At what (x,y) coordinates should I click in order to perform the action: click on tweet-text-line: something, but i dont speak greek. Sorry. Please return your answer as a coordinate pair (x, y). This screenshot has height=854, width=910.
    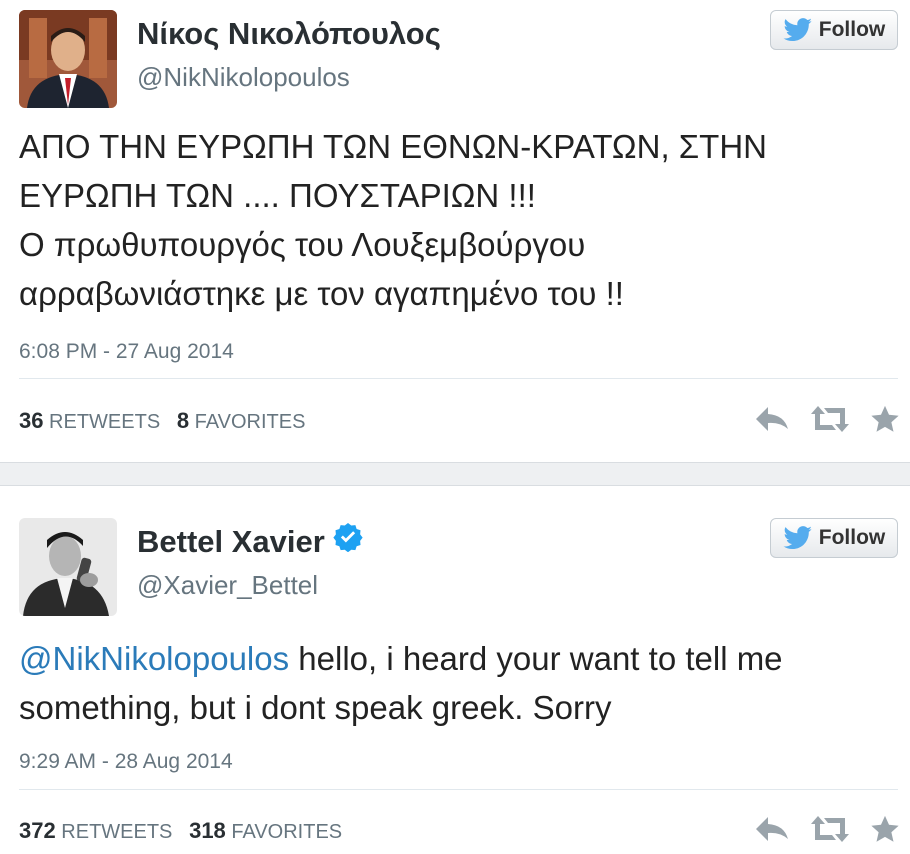
    Looking at the image, I should click on (315, 707).